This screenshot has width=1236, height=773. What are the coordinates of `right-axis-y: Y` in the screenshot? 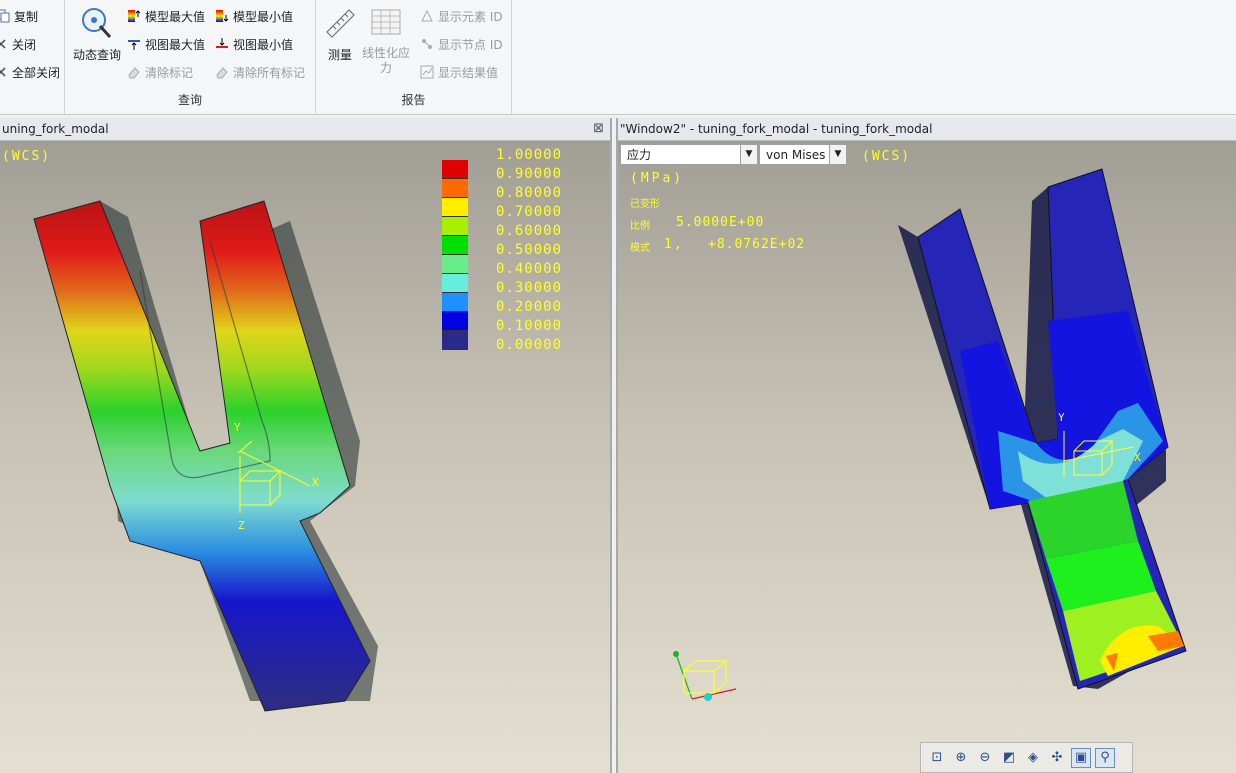 It's located at (1061, 417).